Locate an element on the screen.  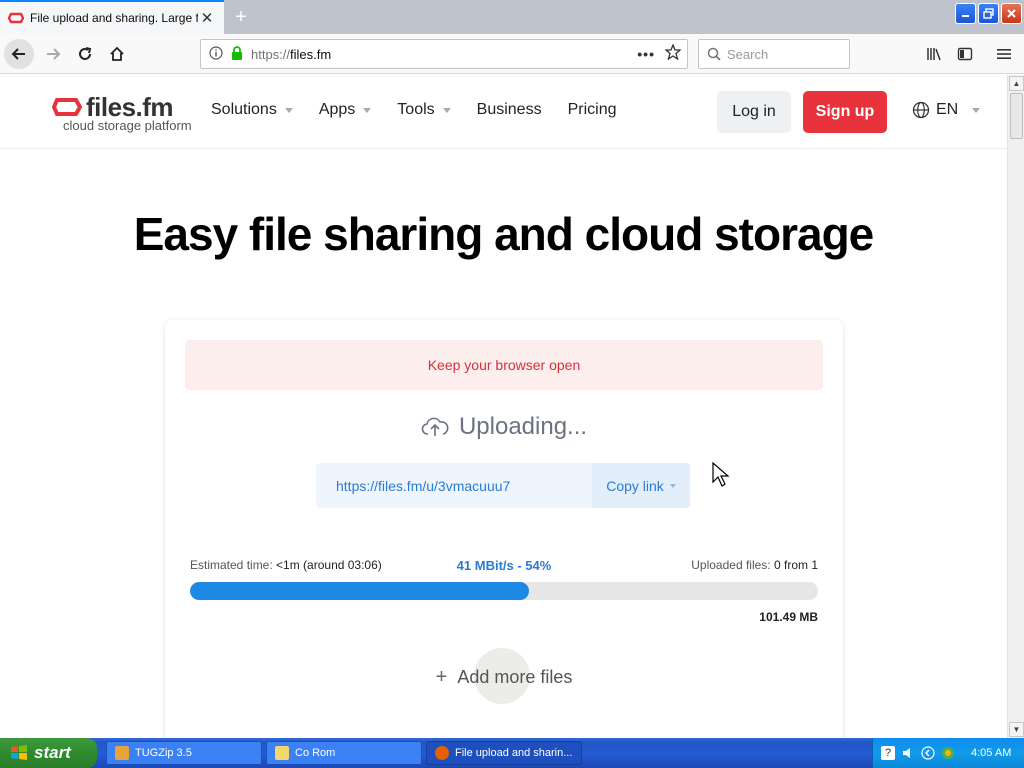
menu-item-pricing: Pricing is located at coordinates (592, 110).